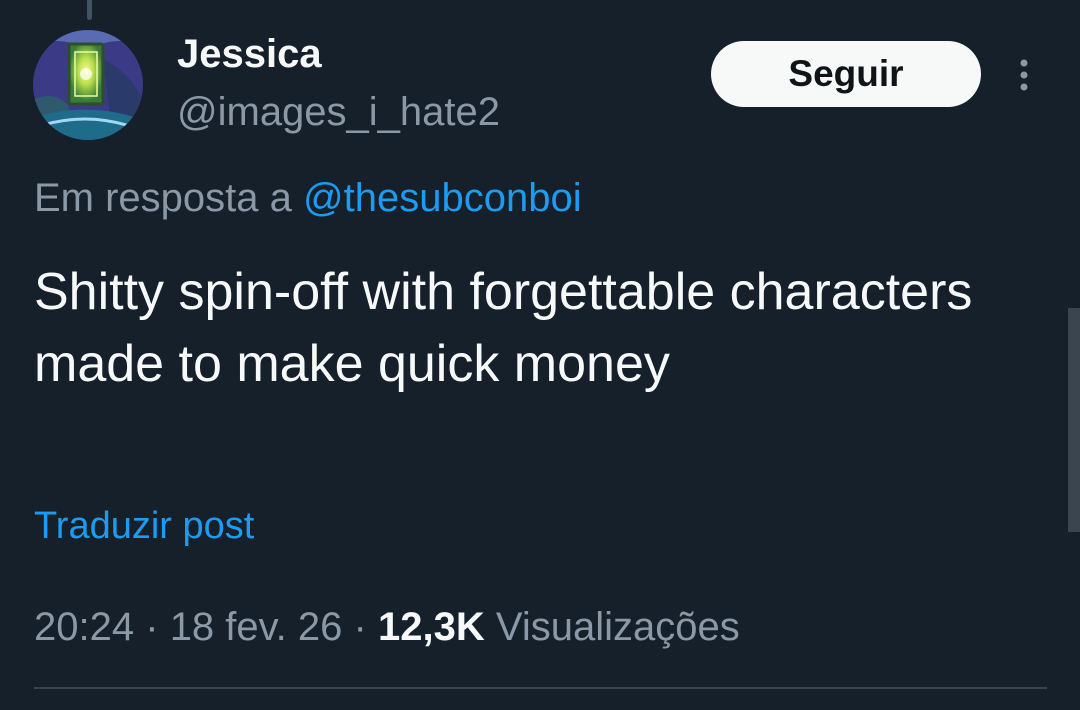 This screenshot has width=1080, height=710. I want to click on reply-prefix: Em resposta a, so click(163, 198).